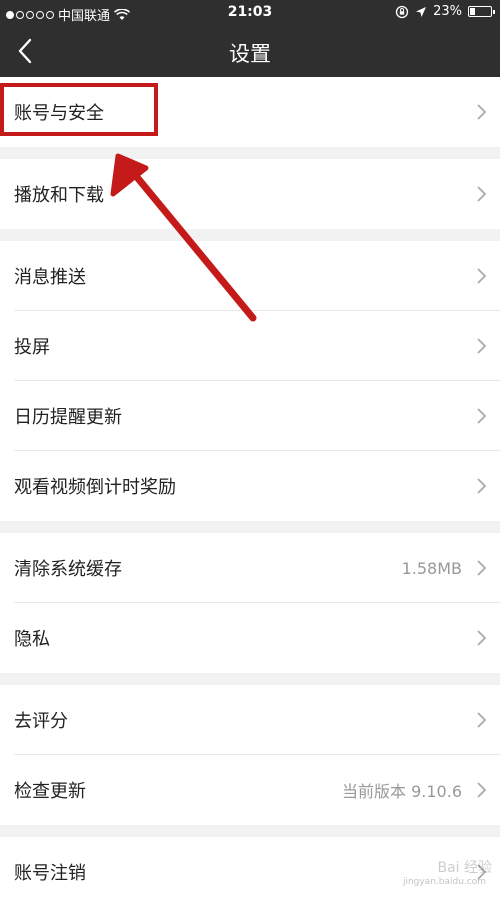 The image size is (500, 907). Describe the element at coordinates (50, 791) in the screenshot. I see `settings-item-label: 检查更新` at that location.